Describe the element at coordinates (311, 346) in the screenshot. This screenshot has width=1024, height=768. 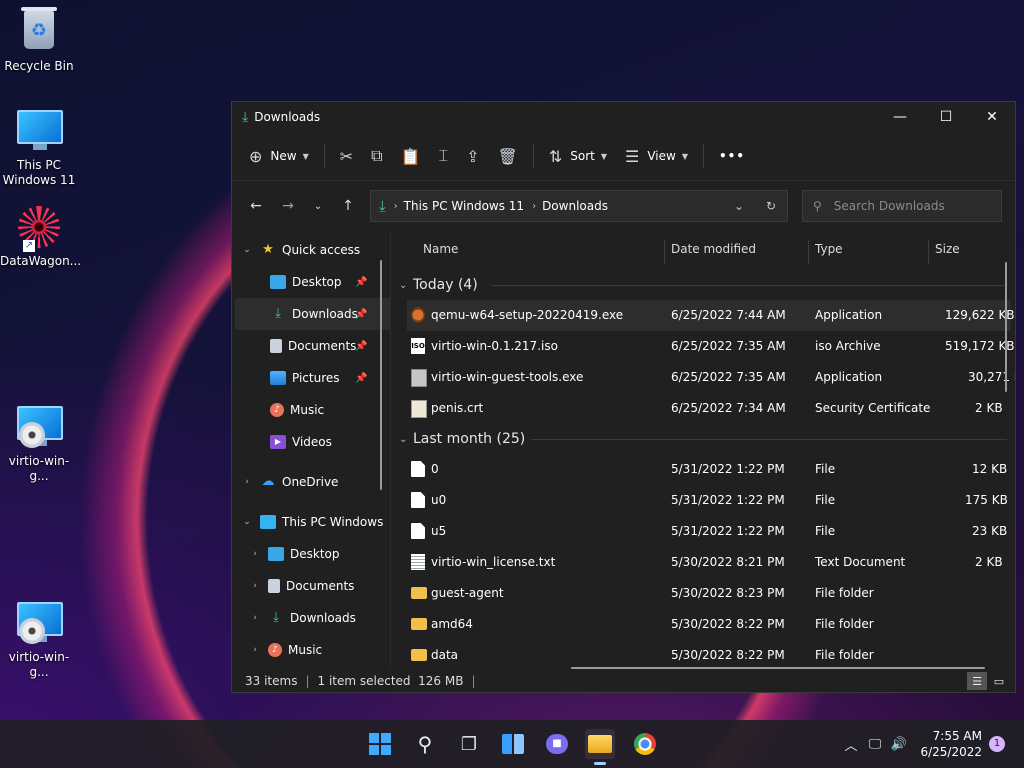
I see `nav-quick-documents: Documents 📌` at that location.